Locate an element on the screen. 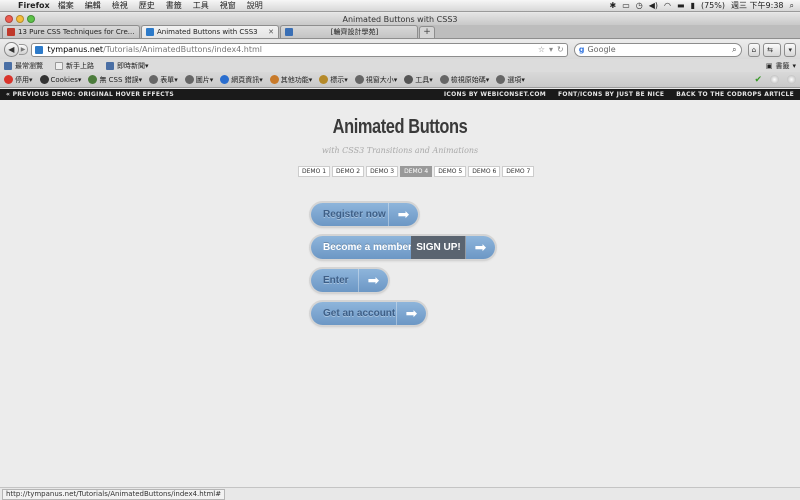 Image resolution: width=800 pixels, height=500 pixels. menu-history: 歷史 is located at coordinates (147, 5).